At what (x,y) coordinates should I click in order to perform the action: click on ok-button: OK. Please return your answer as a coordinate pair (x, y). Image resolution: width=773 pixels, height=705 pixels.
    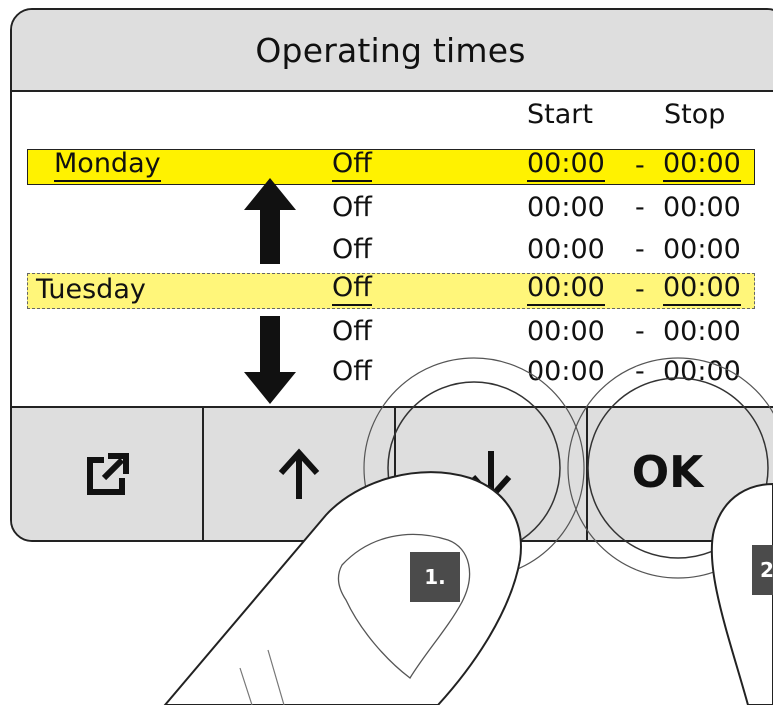
    Looking at the image, I should click on (680, 474).